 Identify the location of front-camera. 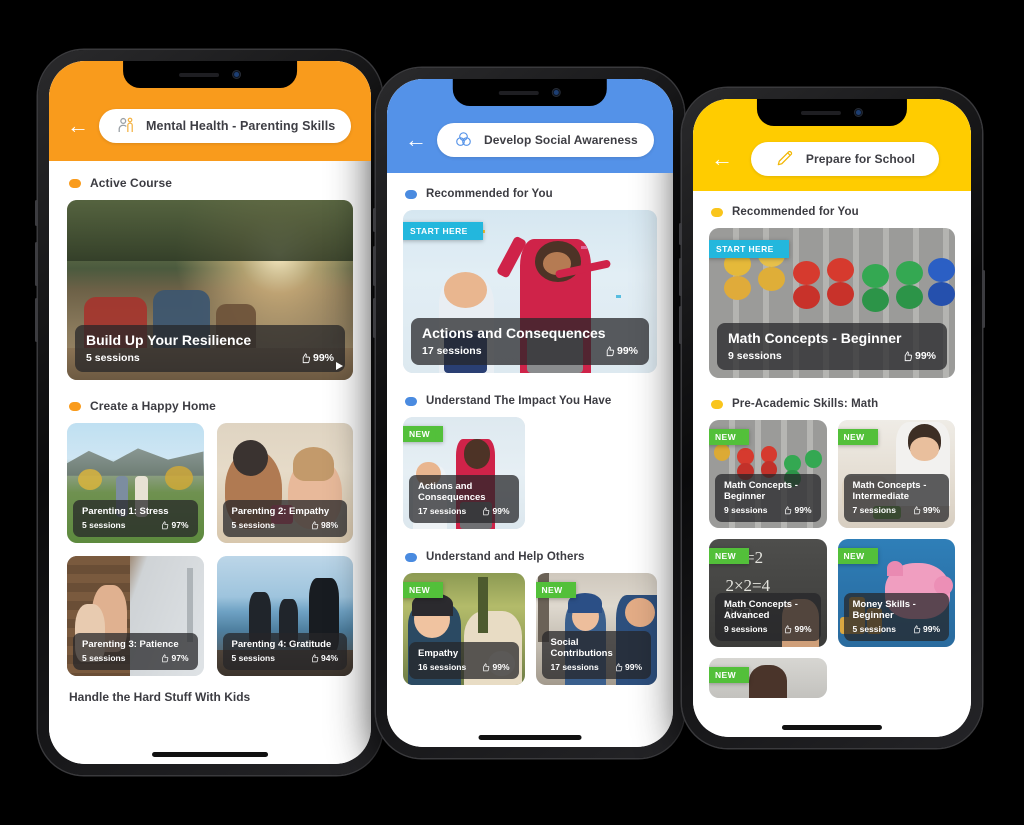
(858, 112).